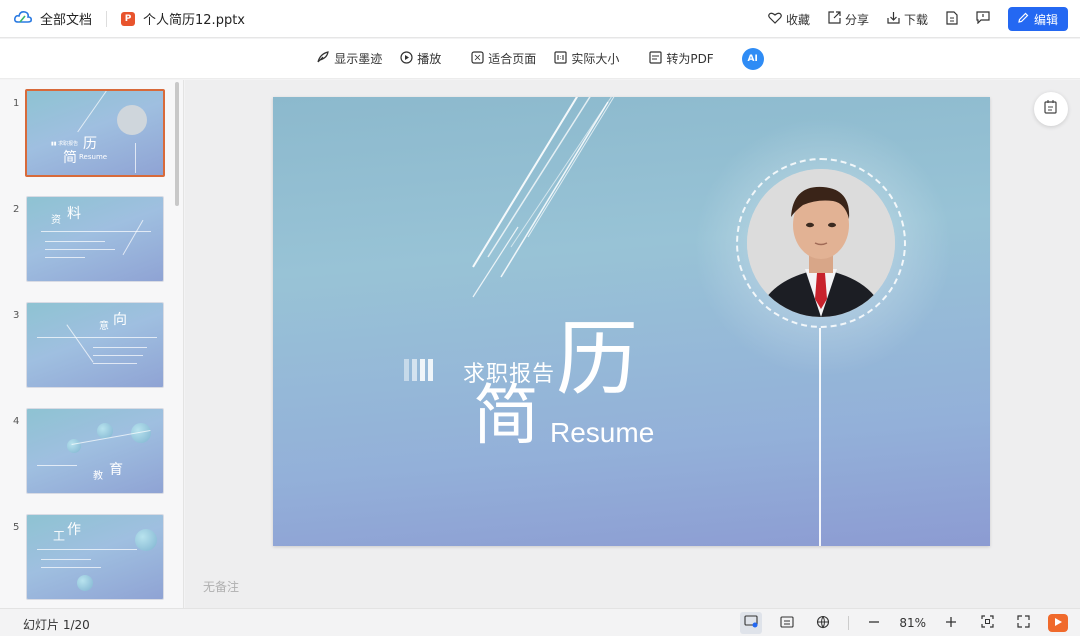  Describe the element at coordinates (477, 58) in the screenshot. I see `fit-page-icon` at that location.